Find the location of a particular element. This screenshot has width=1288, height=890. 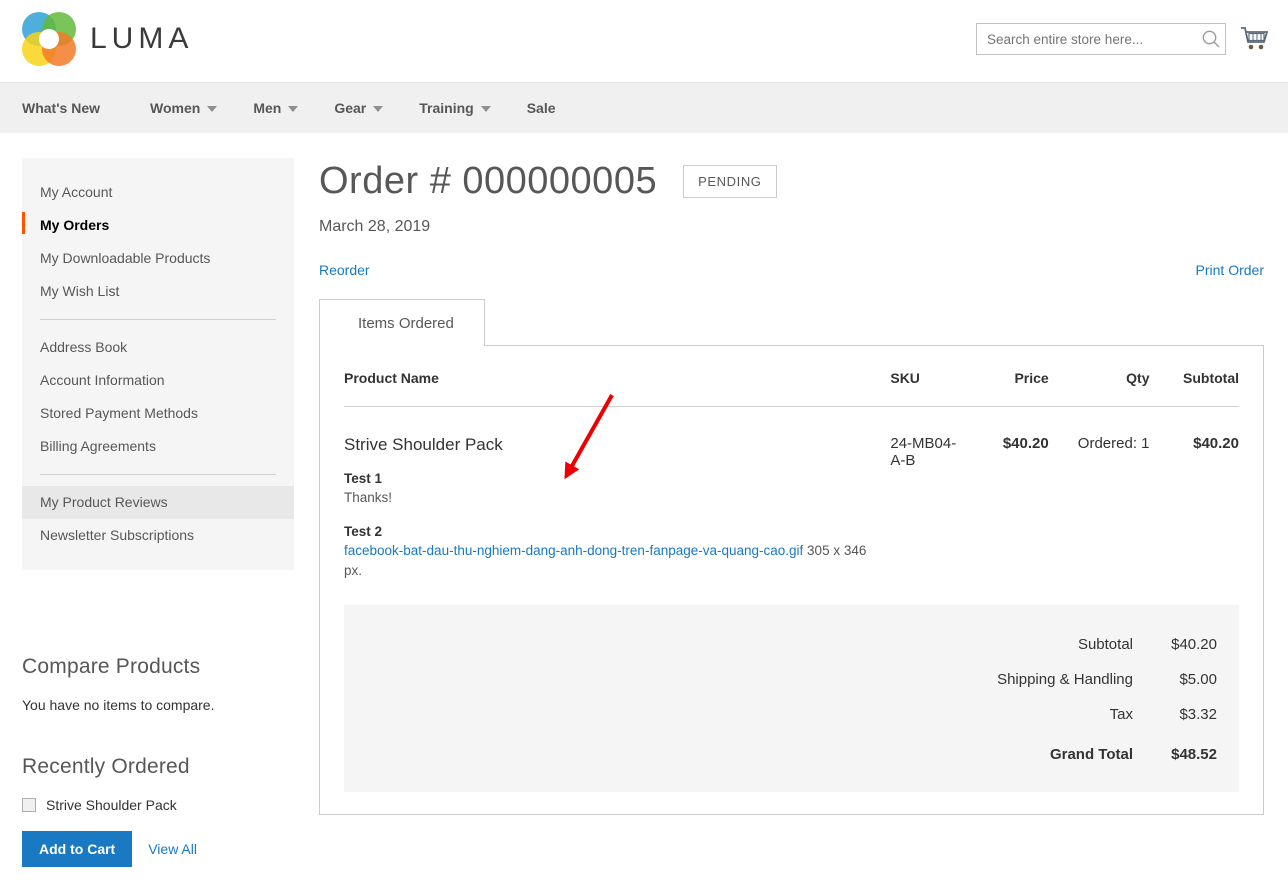

status-badge: PENDING is located at coordinates (730, 181).